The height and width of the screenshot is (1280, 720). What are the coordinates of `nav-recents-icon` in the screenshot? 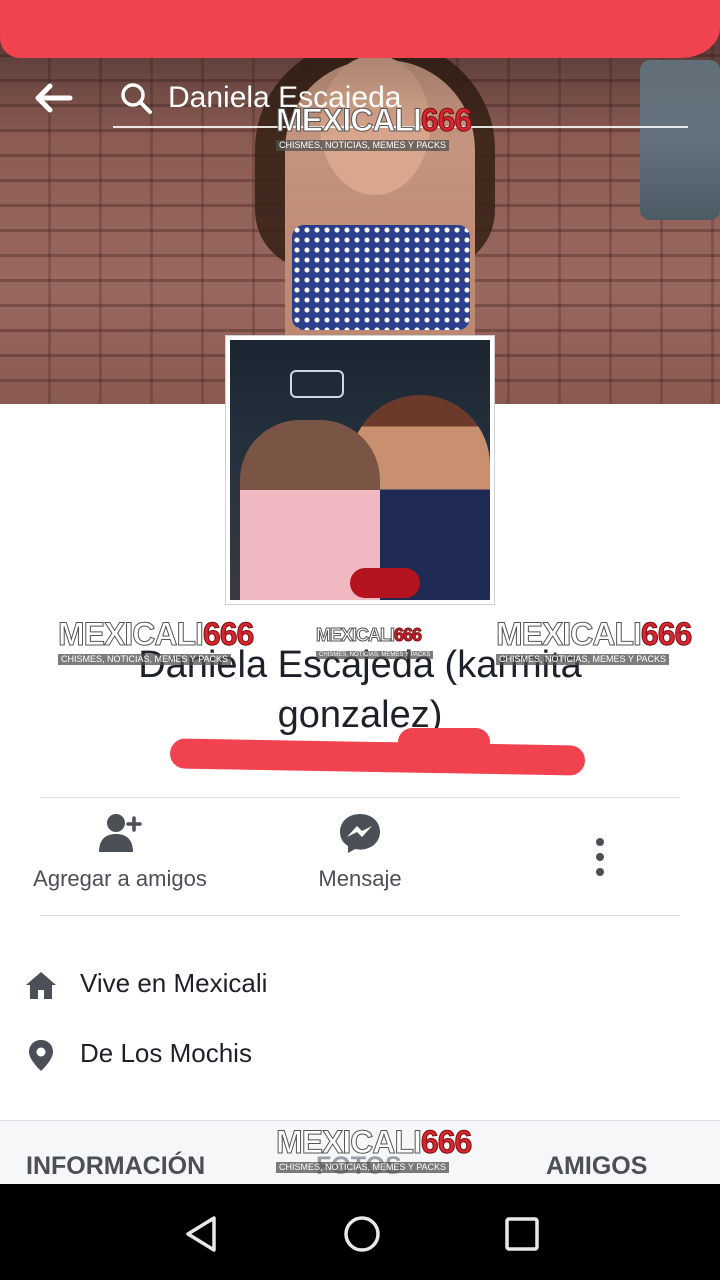 It's located at (522, 1234).